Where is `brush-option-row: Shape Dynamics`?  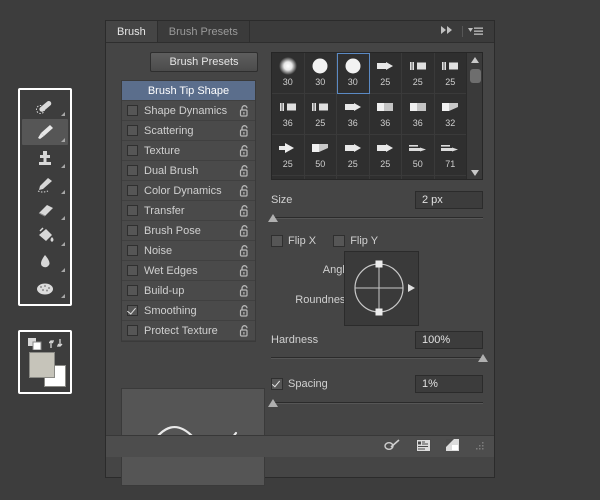
brush-option-row: Shape Dynamics is located at coordinates (188, 111).